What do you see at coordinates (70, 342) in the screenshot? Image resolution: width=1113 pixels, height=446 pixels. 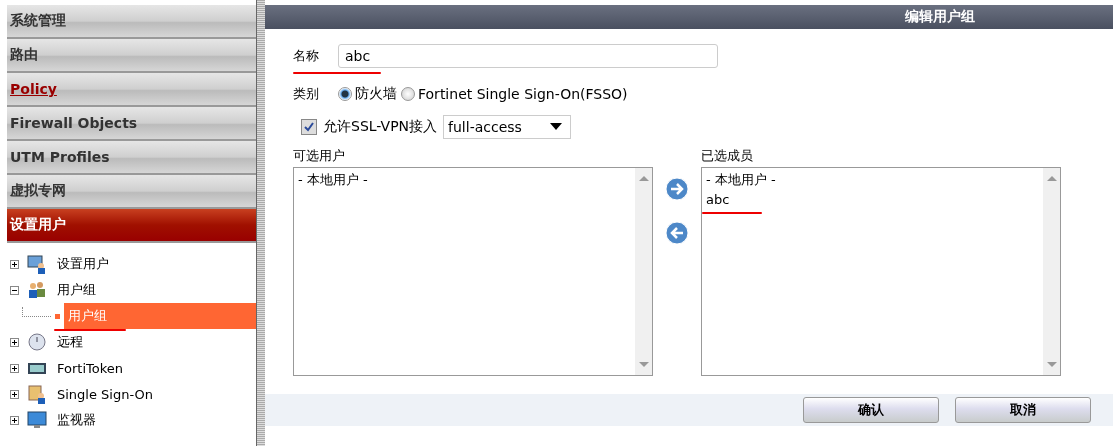 I see `tree-item: 远程` at bounding box center [70, 342].